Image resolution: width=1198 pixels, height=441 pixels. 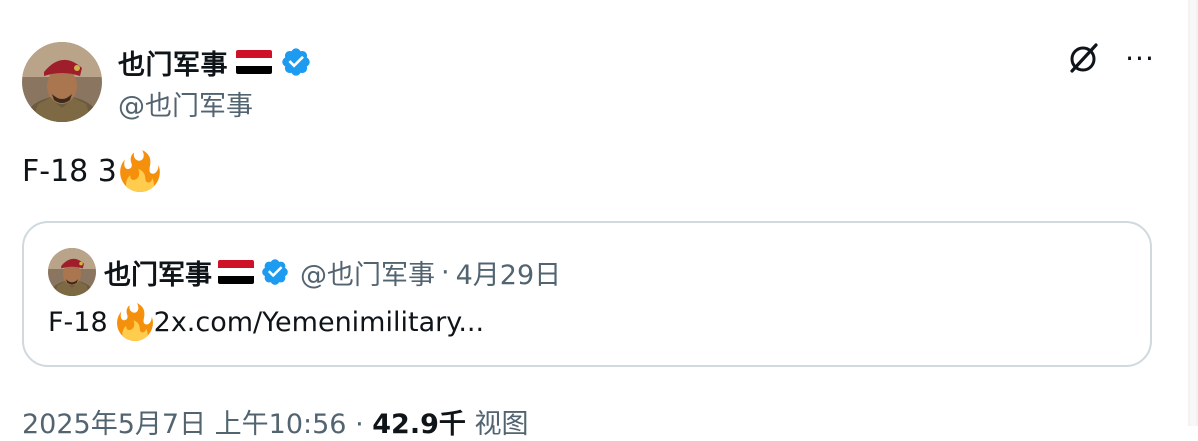 I want to click on quoted-author-handle: @也门军事, so click(x=367, y=272).